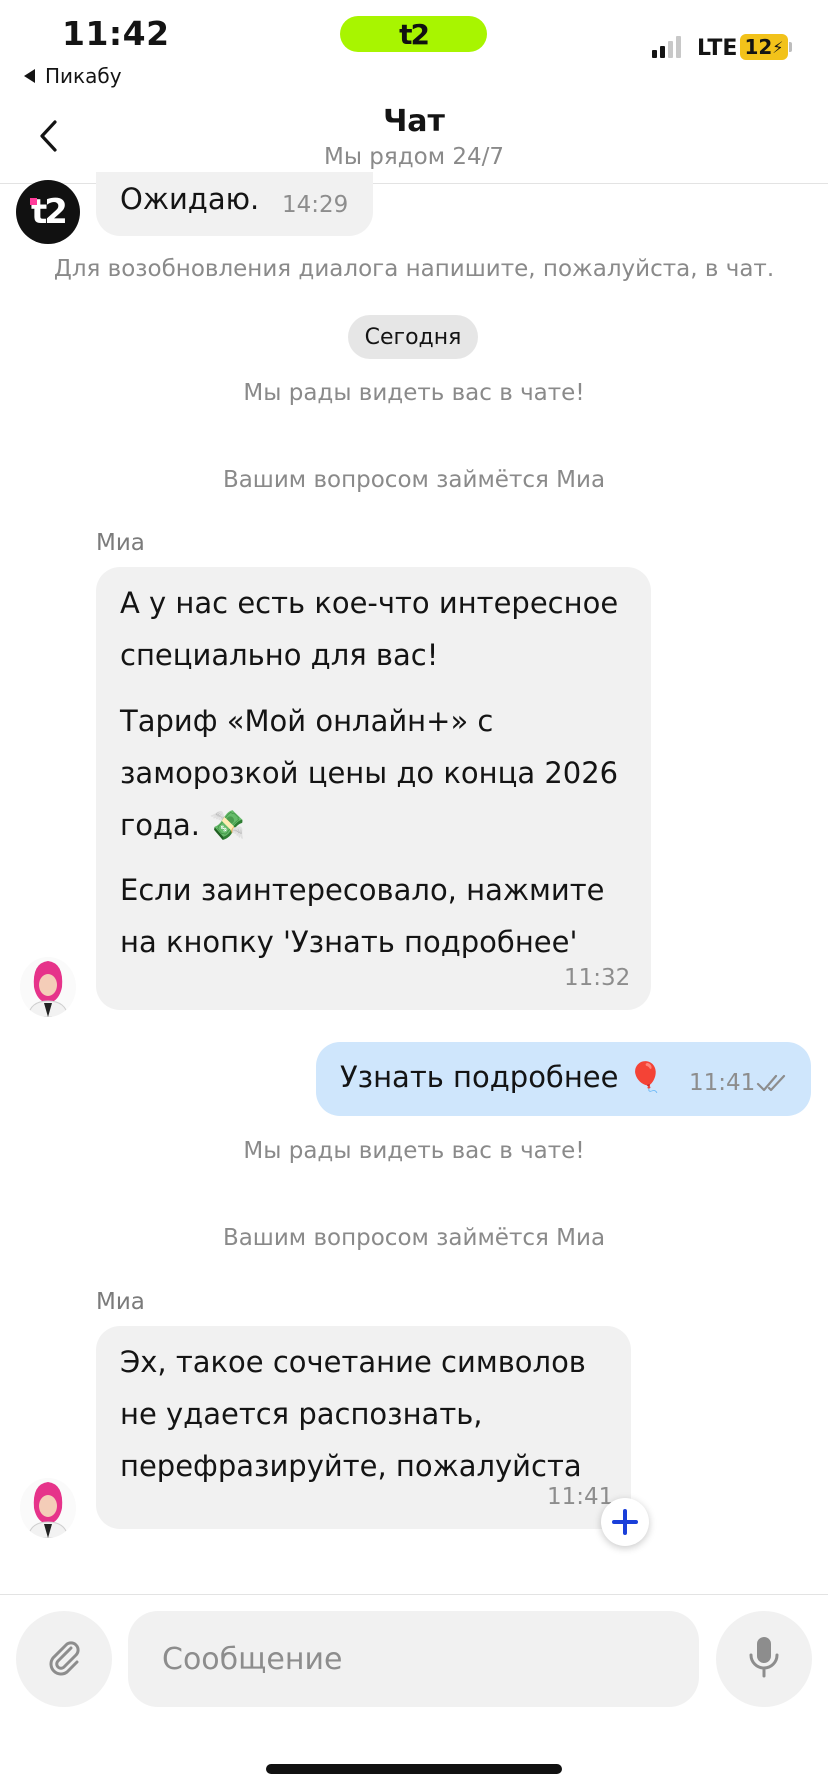  I want to click on logo-dot, so click(33, 201).